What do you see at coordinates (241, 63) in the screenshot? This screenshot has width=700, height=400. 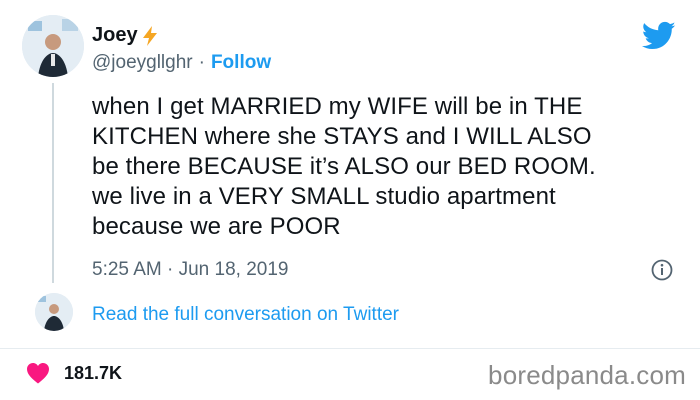 I see `follow-button: Follow` at bounding box center [241, 63].